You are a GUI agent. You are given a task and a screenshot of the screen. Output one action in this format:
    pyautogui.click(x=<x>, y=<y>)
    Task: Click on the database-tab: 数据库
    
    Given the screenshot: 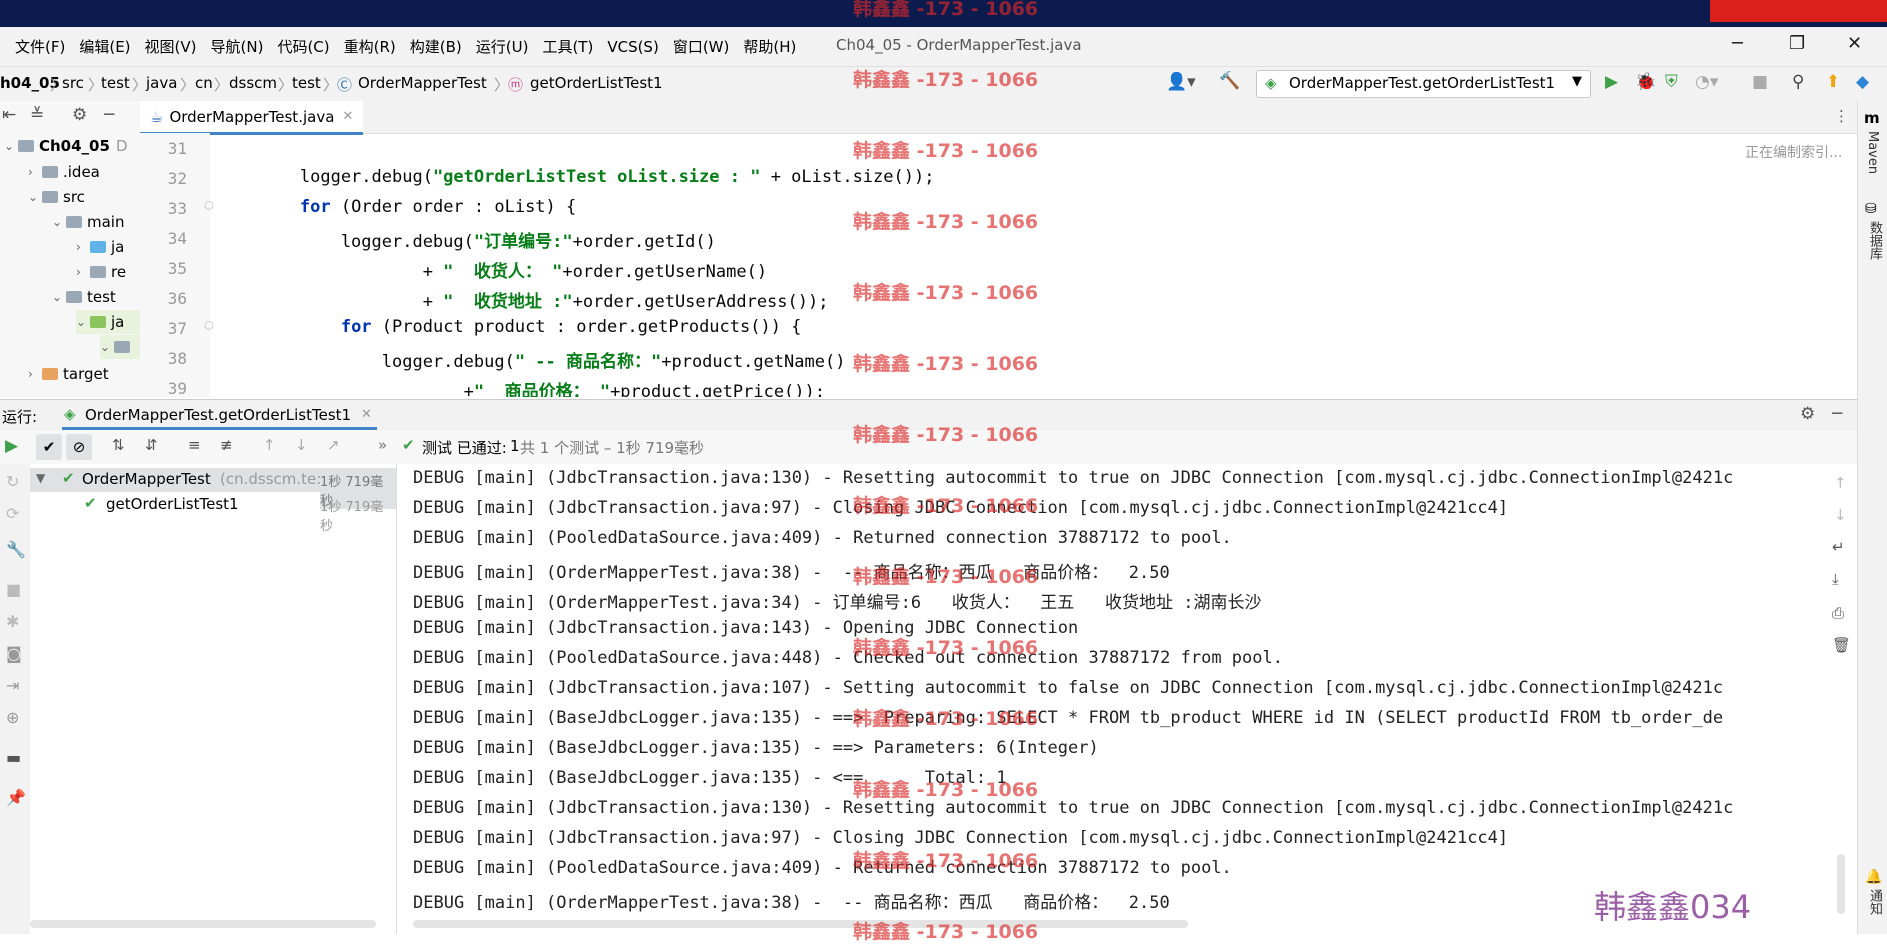 What is the action you would take?
    pyautogui.click(x=1874, y=240)
    